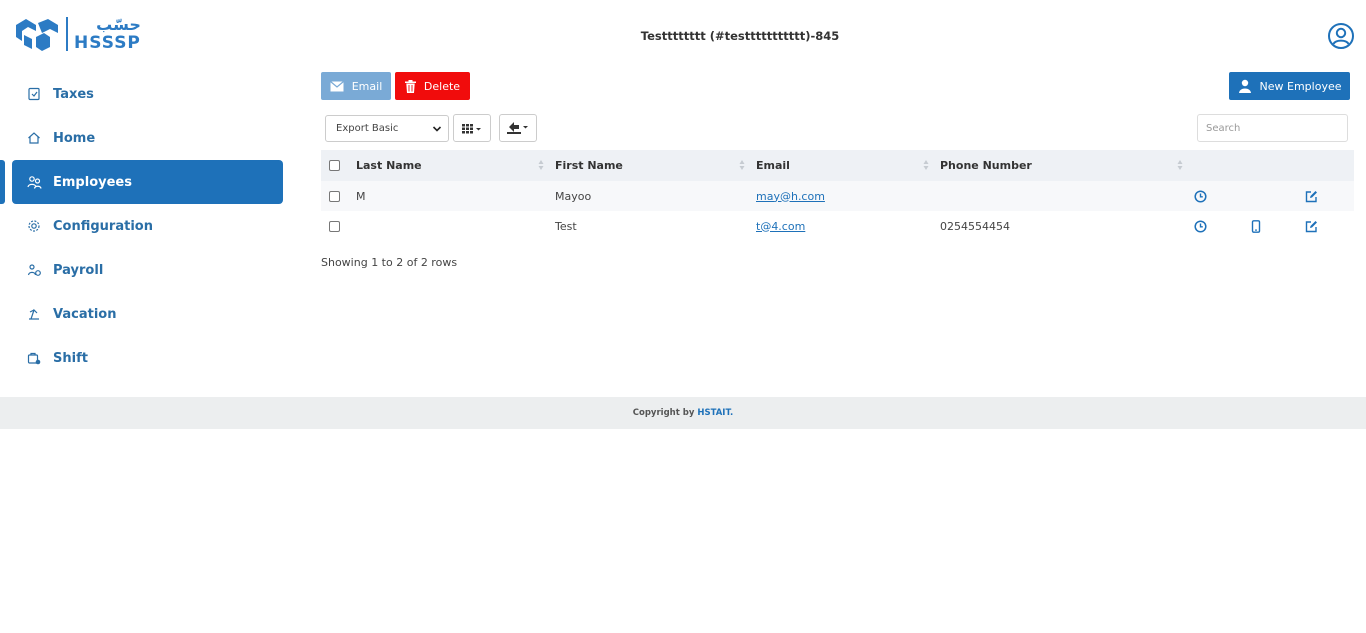 The height and width of the screenshot is (633, 1366). What do you see at coordinates (34, 226) in the screenshot?
I see `gear-icon` at bounding box center [34, 226].